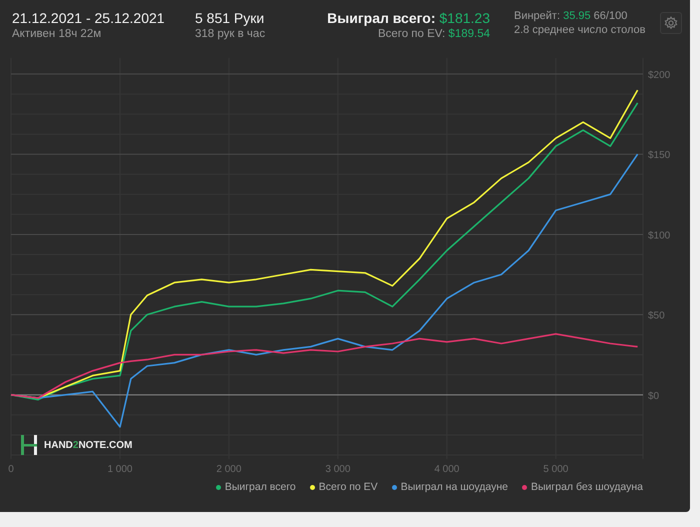 The height and width of the screenshot is (527, 700). I want to click on date-range: 21.12.2021 - 25.12.2021, so click(89, 18).